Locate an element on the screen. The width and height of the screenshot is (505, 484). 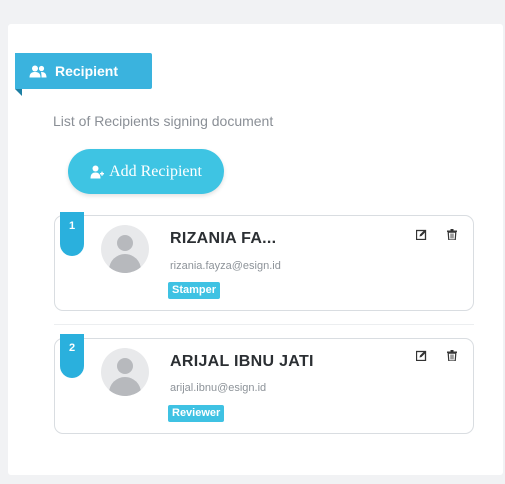
divider is located at coordinates (264, 324).